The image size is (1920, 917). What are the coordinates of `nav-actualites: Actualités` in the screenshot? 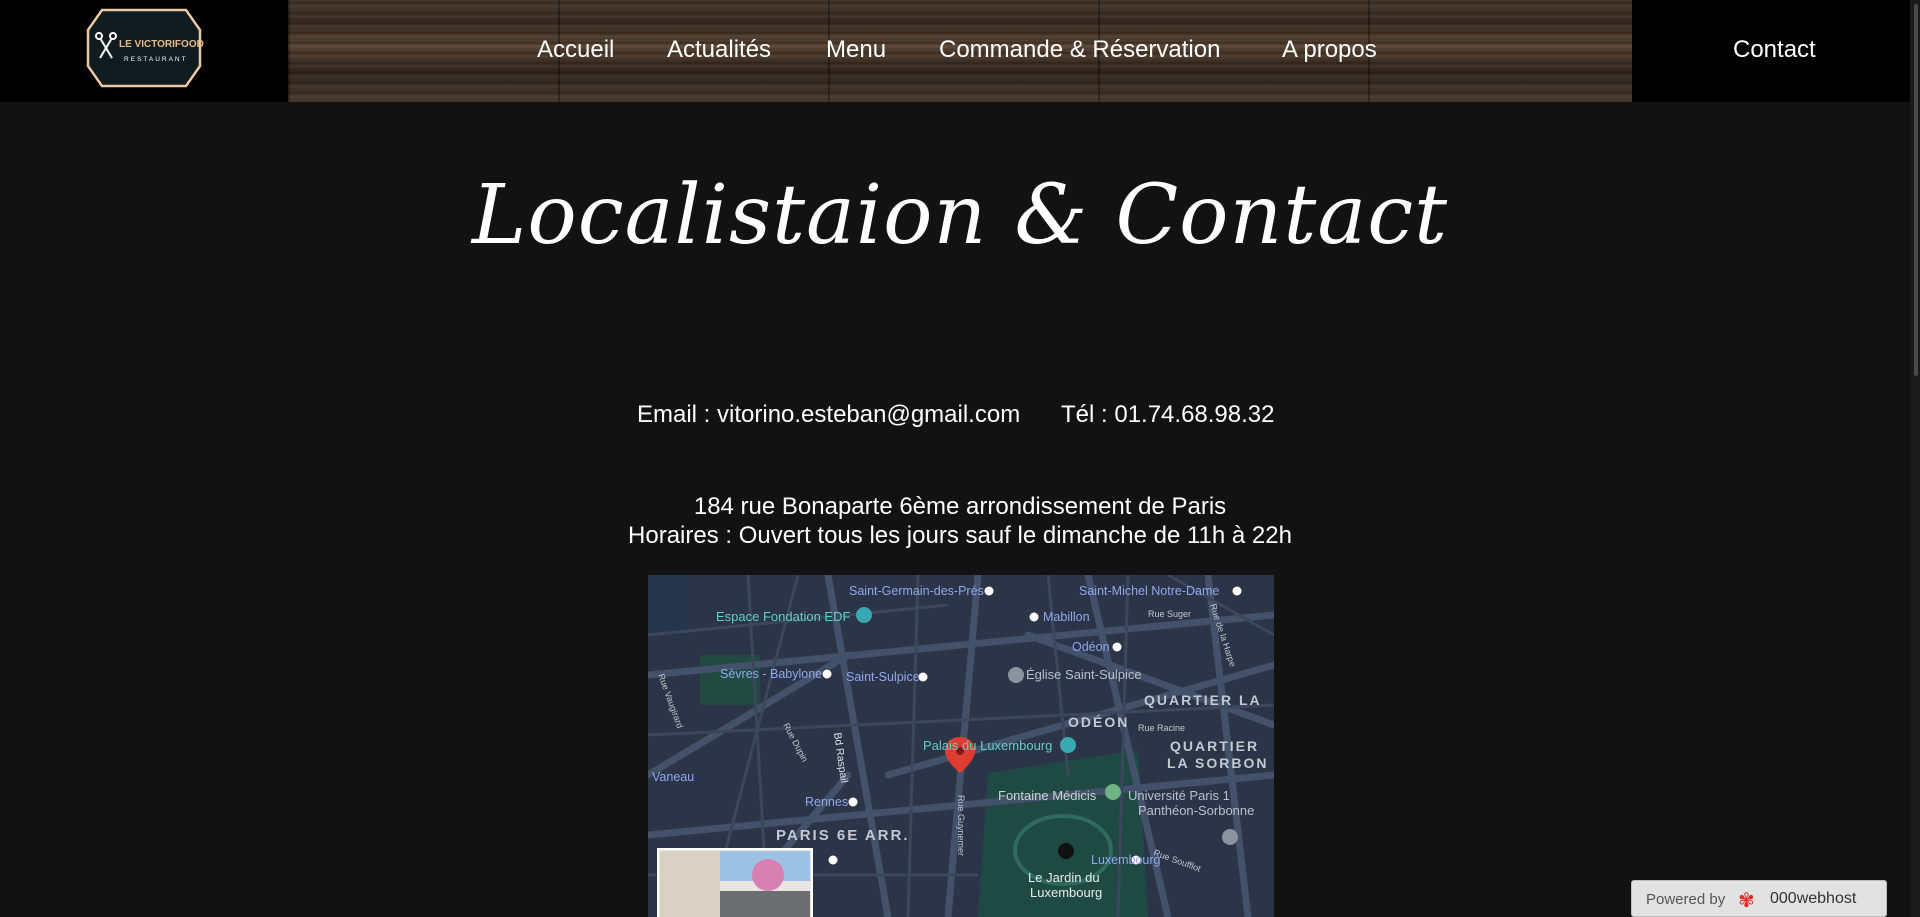 It's located at (719, 50).